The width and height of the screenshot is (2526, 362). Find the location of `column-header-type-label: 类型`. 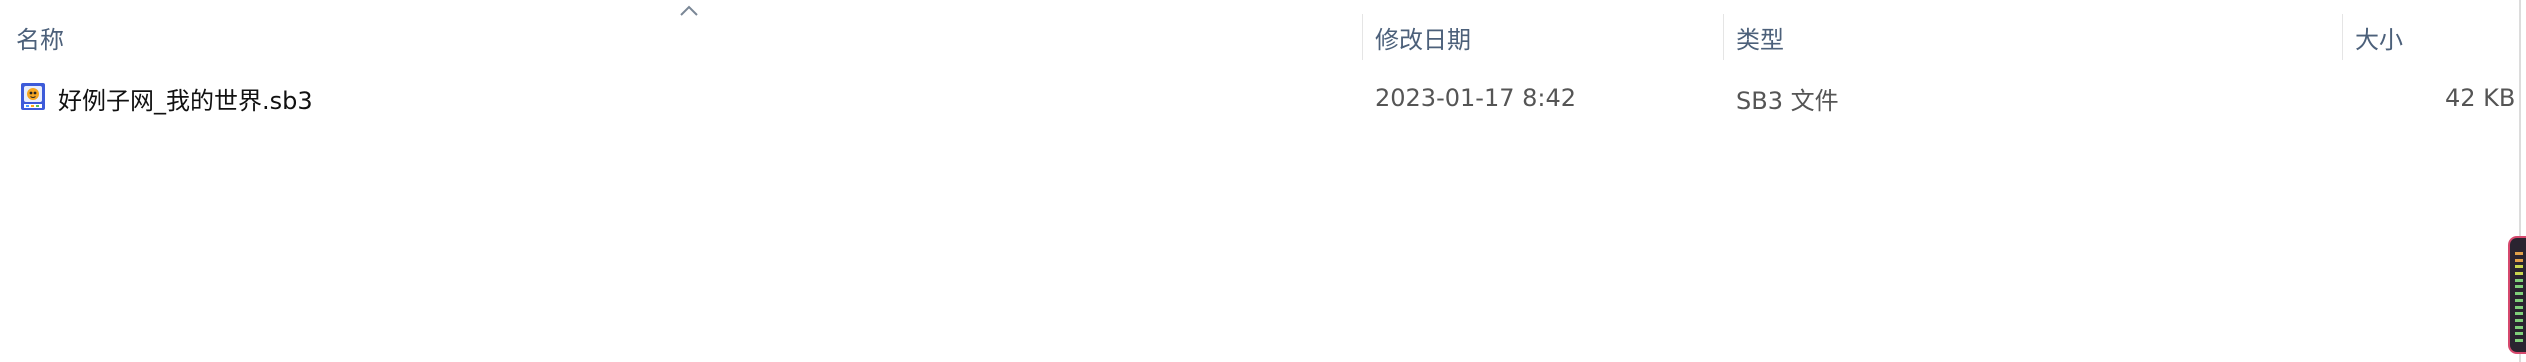

column-header-type-label: 类型 is located at coordinates (1760, 39).